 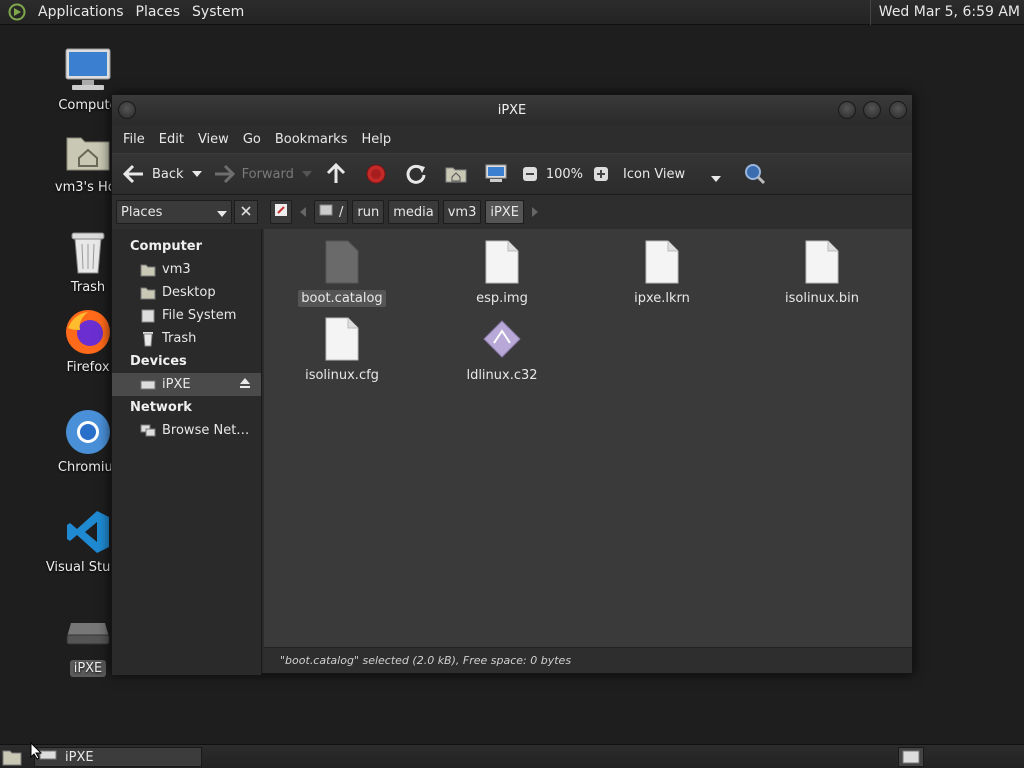 I want to click on desktop-icon-label: iPXE, so click(x=88, y=668).